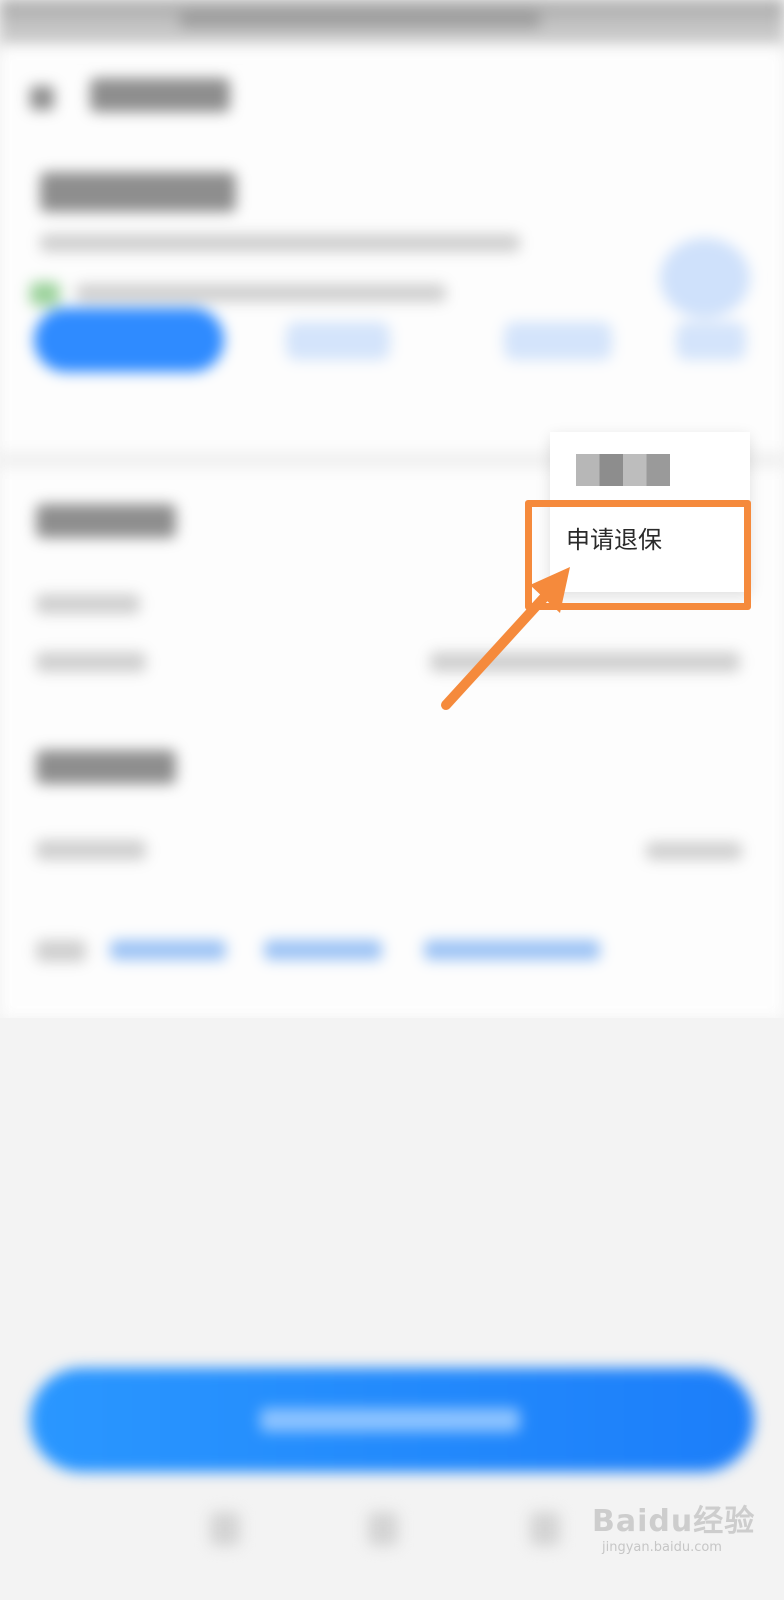 Image resolution: width=784 pixels, height=1600 pixels. I want to click on back-arrow-icon, so click(42, 98).